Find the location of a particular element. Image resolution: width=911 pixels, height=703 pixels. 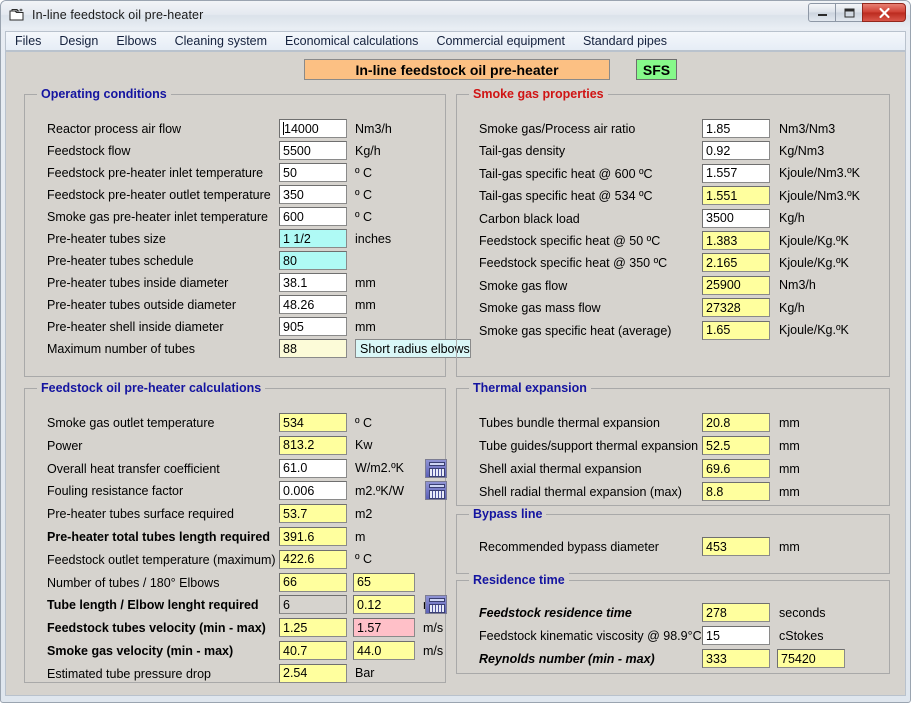

input-smoke-gas-outlet-temperature: 534 is located at coordinates (313, 422).